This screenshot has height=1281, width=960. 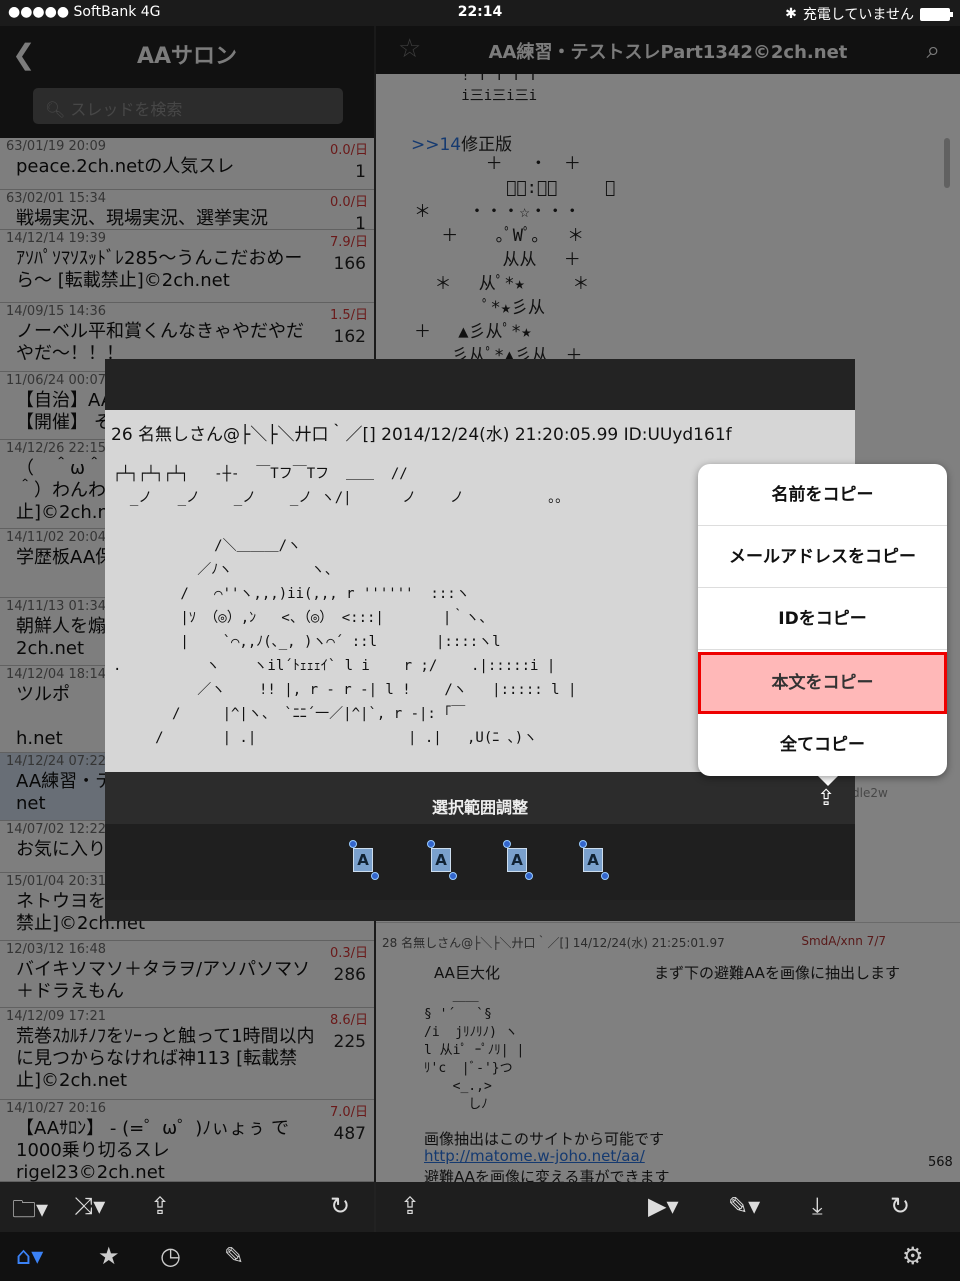 I want to click on status-bar: ●●●●● SoftBank 4G 22:14 ✱ 充電していません, so click(x=480, y=13).